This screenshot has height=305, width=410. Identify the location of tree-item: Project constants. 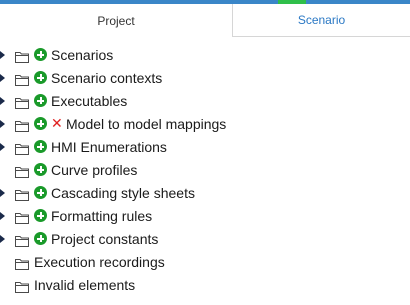
(205, 239).